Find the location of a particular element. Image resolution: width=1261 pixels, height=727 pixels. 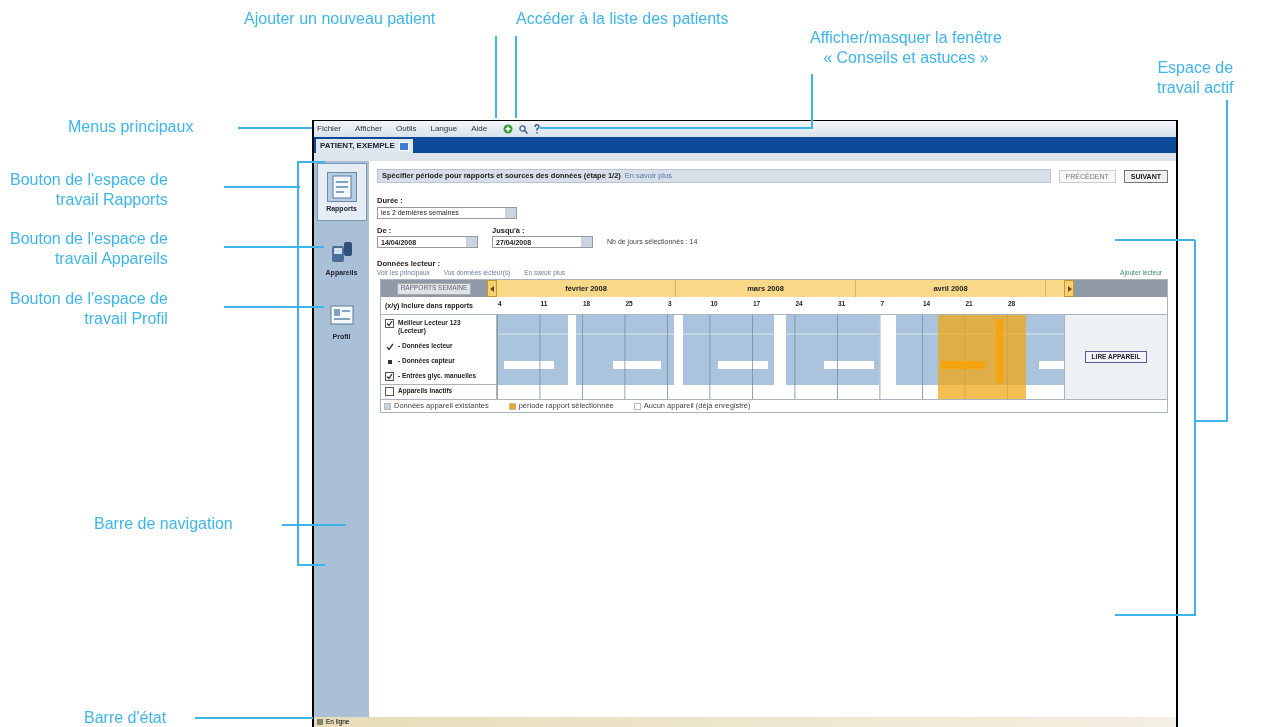

callout-label: Barre de navigation is located at coordinates (163, 524).